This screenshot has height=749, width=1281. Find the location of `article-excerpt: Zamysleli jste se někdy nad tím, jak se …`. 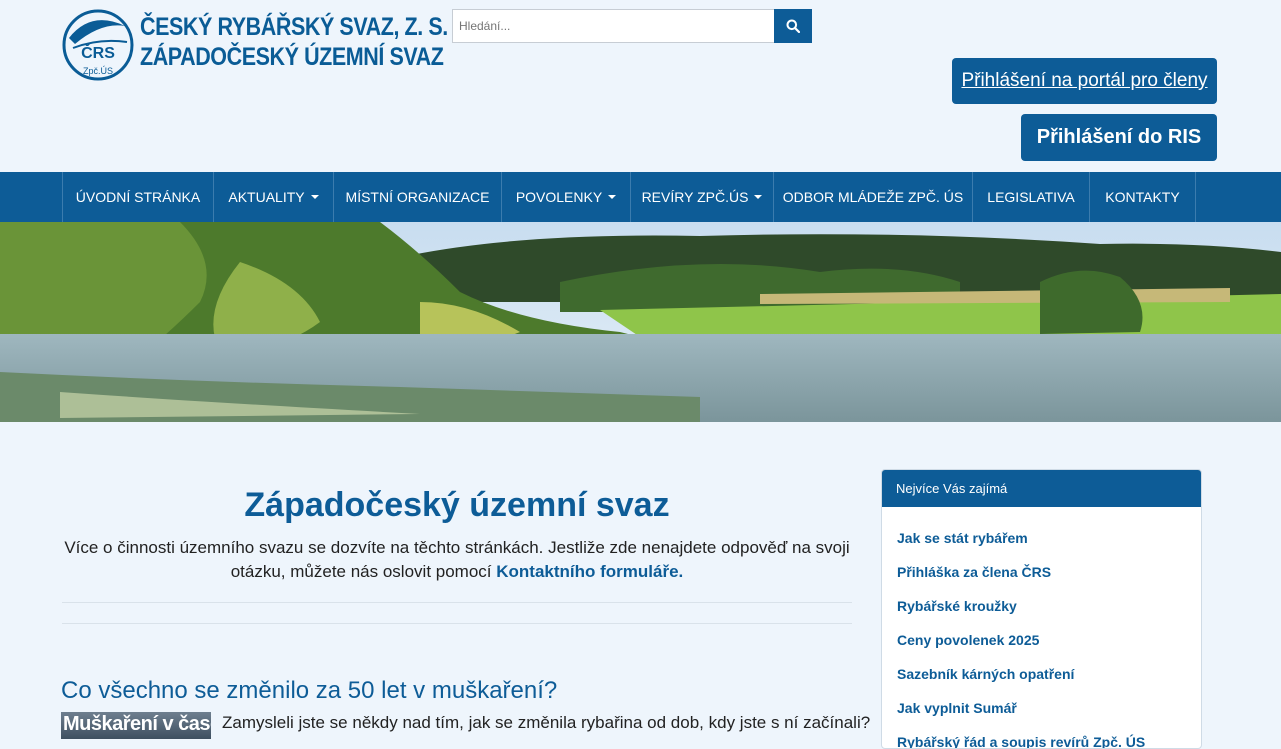

article-excerpt: Zamysleli jste se někdy nad tím, jak se … is located at coordinates (546, 722).